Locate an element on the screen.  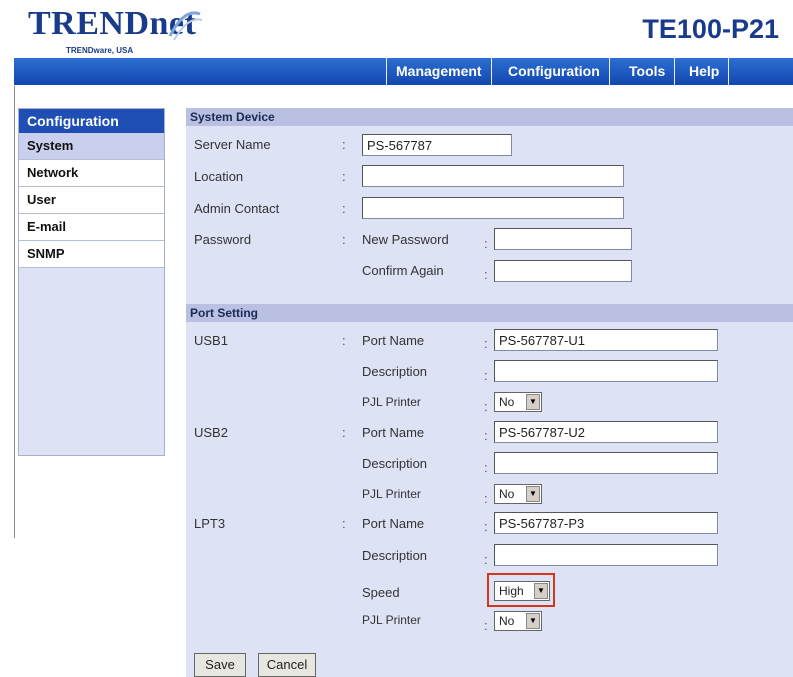
usb1-description-input is located at coordinates (606, 371).